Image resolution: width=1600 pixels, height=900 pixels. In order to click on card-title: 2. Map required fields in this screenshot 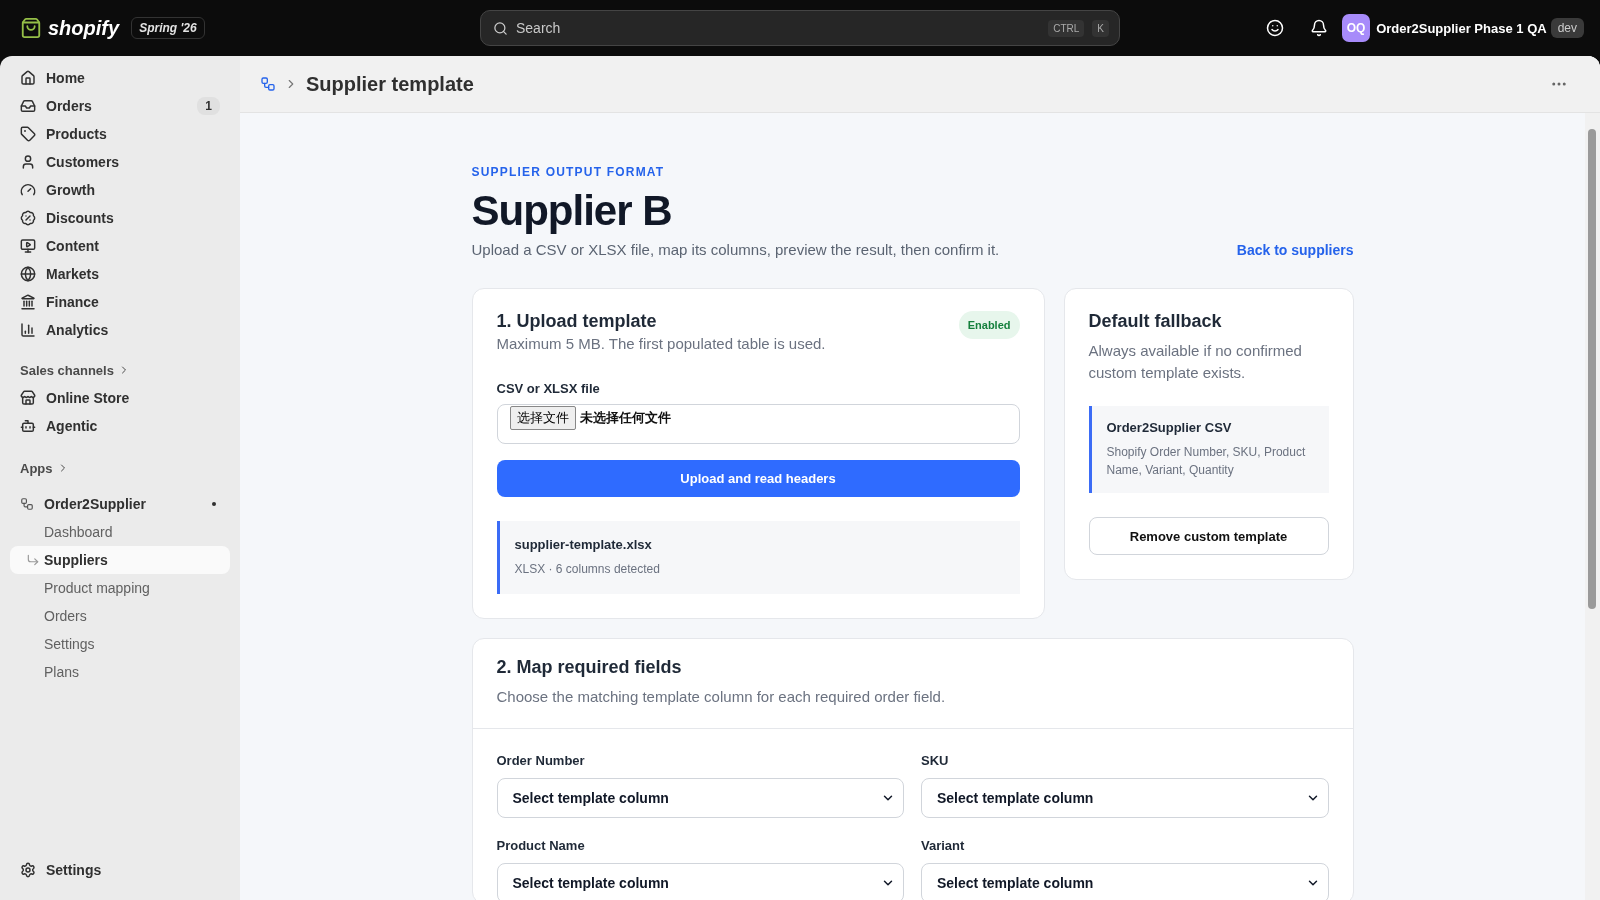, I will do `click(589, 667)`.